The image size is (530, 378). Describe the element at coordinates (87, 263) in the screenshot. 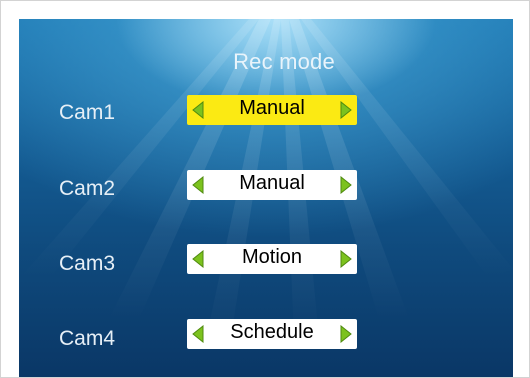

I see `cam3-label: Cam3` at that location.